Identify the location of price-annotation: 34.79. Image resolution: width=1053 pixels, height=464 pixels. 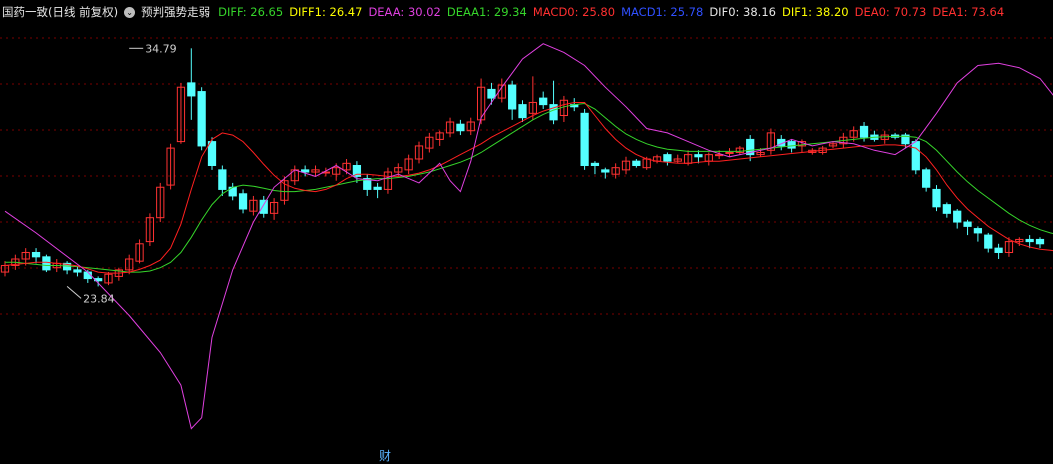
(161, 48).